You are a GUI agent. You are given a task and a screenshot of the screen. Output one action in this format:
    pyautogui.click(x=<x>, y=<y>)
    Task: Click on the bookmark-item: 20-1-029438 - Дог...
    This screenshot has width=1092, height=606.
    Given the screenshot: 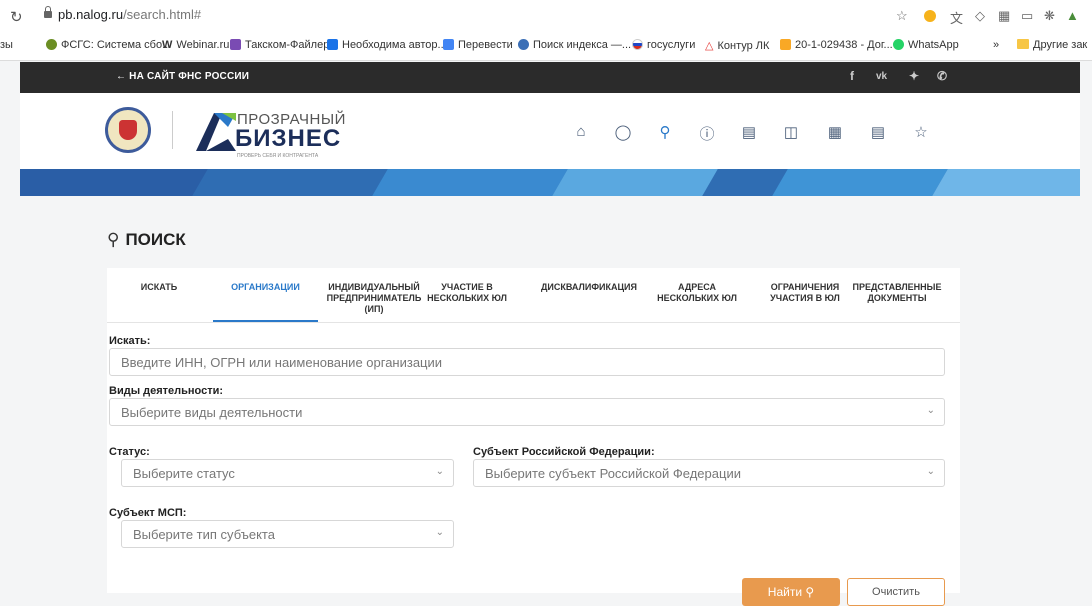 What is the action you would take?
    pyautogui.click(x=836, y=45)
    